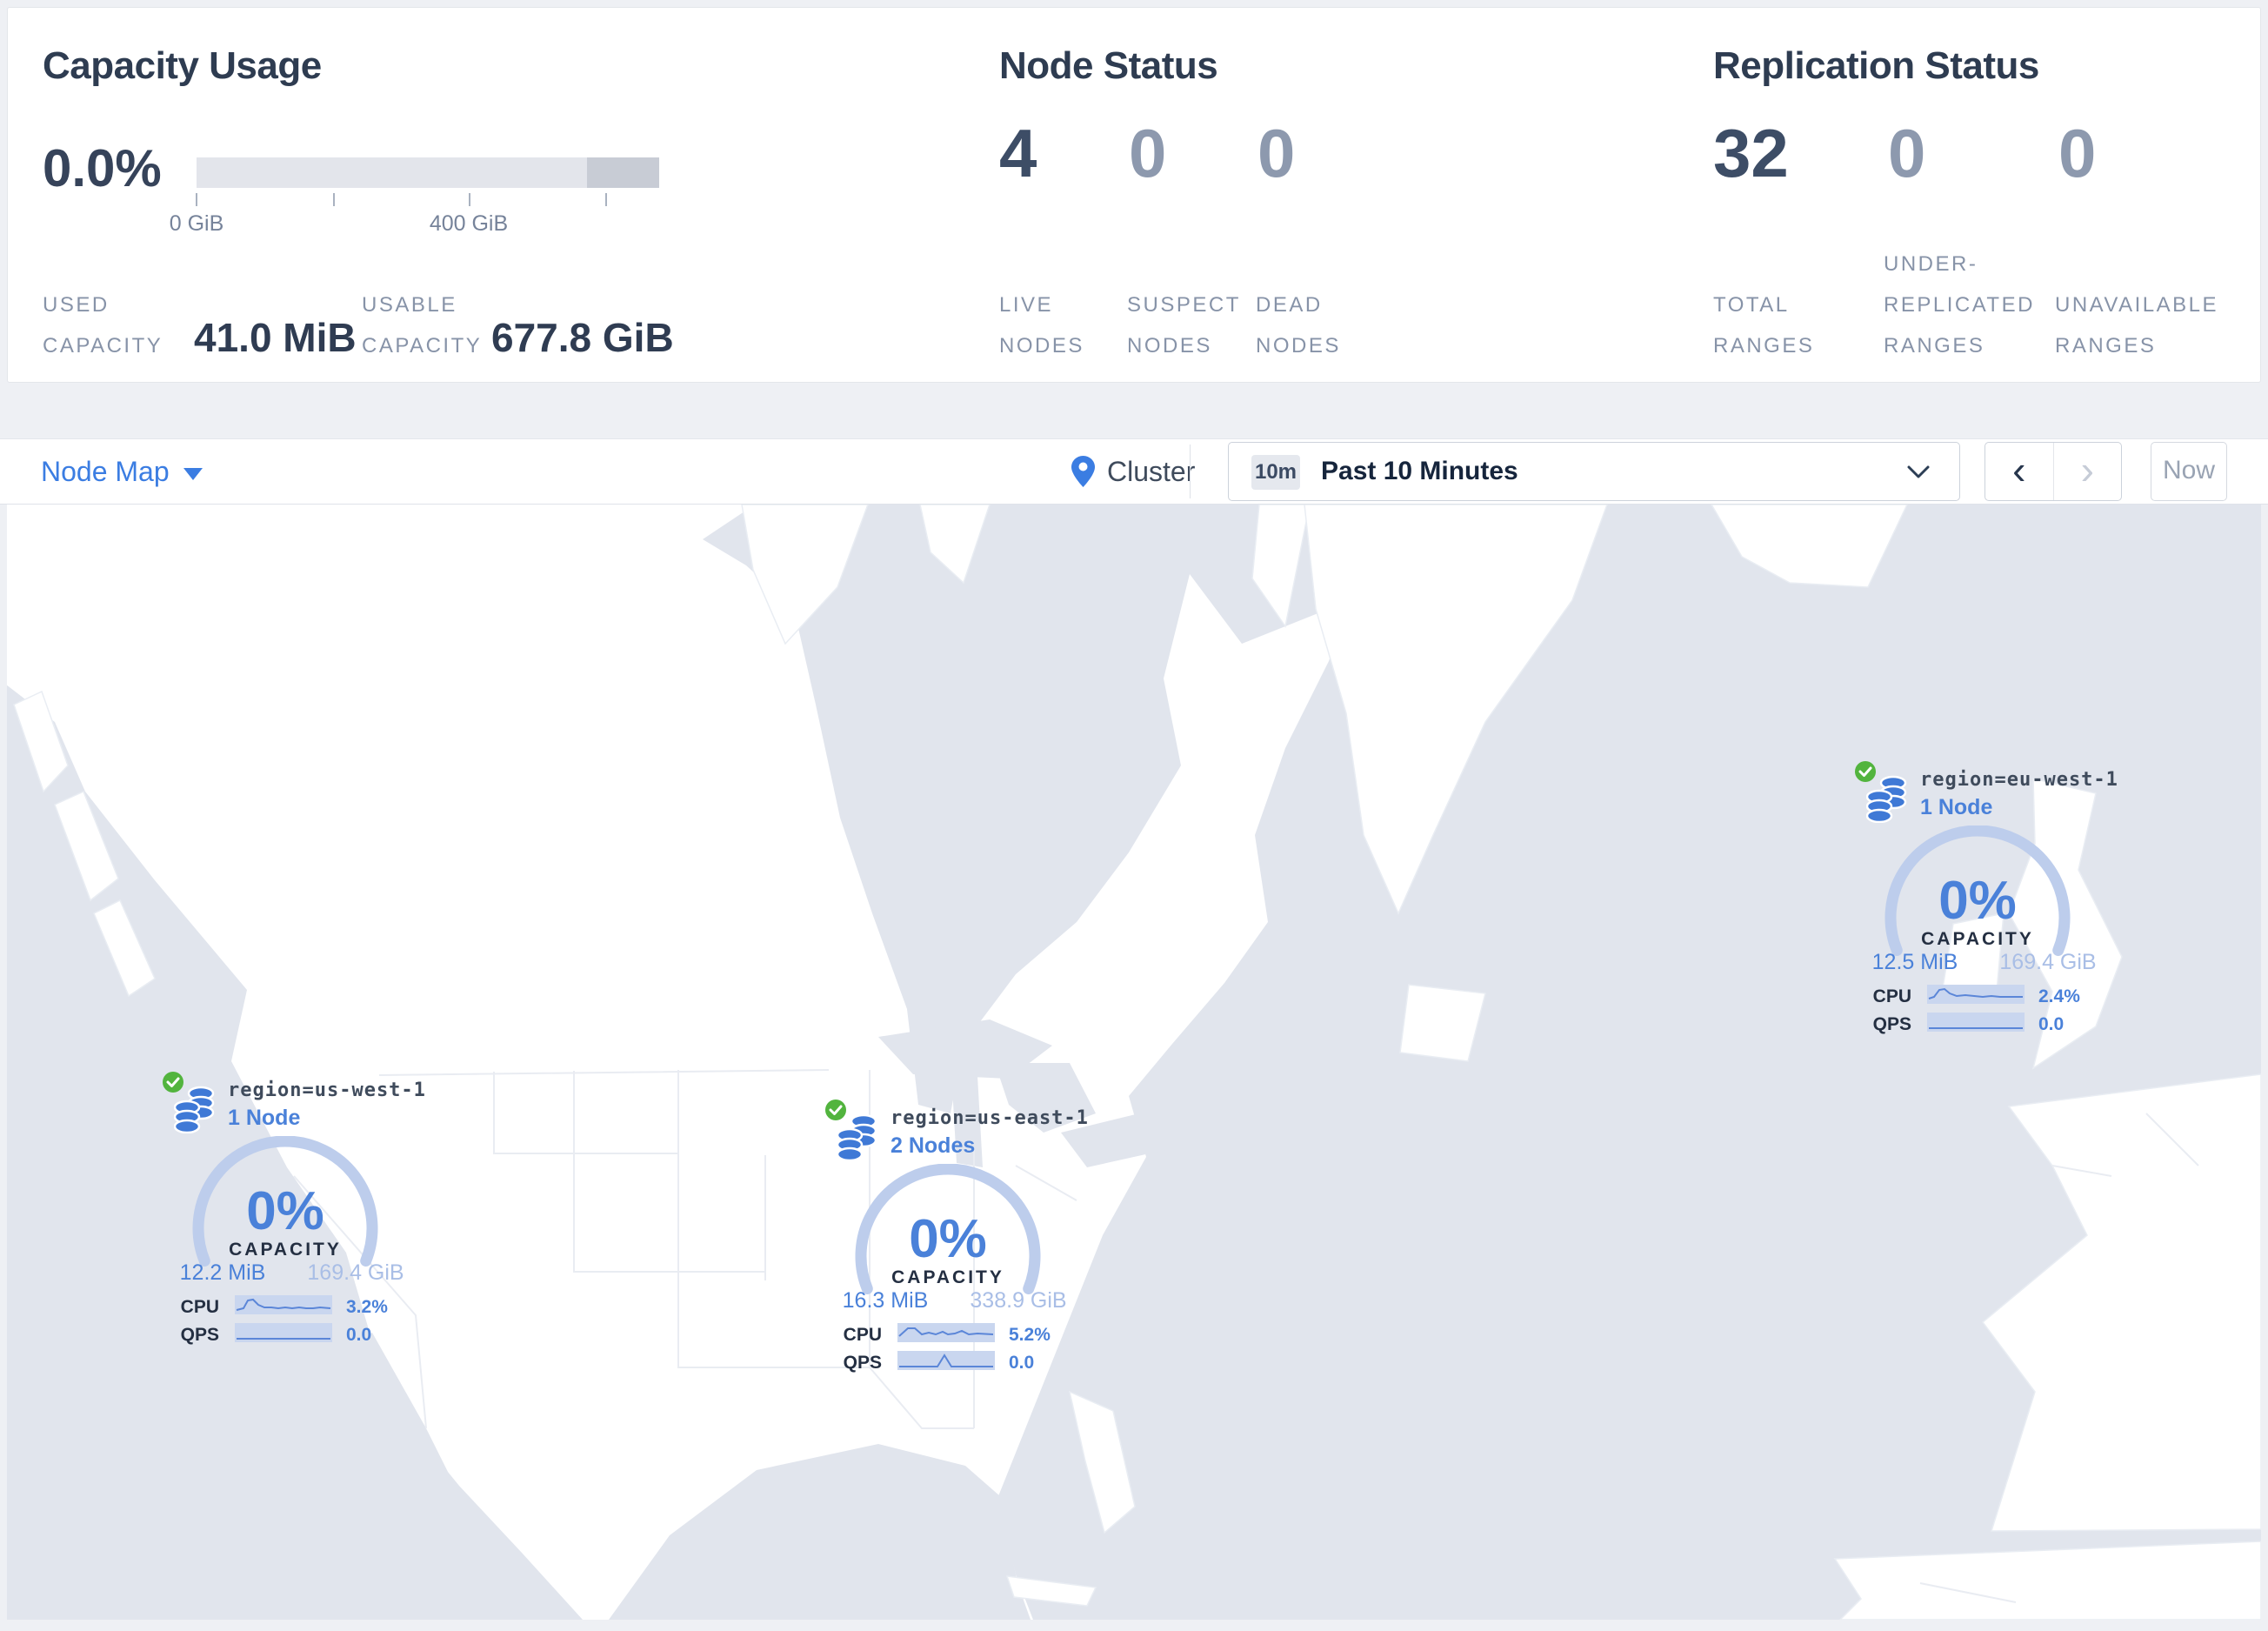 This screenshot has height=1631, width=2268. What do you see at coordinates (1190, 471) in the screenshot?
I see `toolbar-divider` at bounding box center [1190, 471].